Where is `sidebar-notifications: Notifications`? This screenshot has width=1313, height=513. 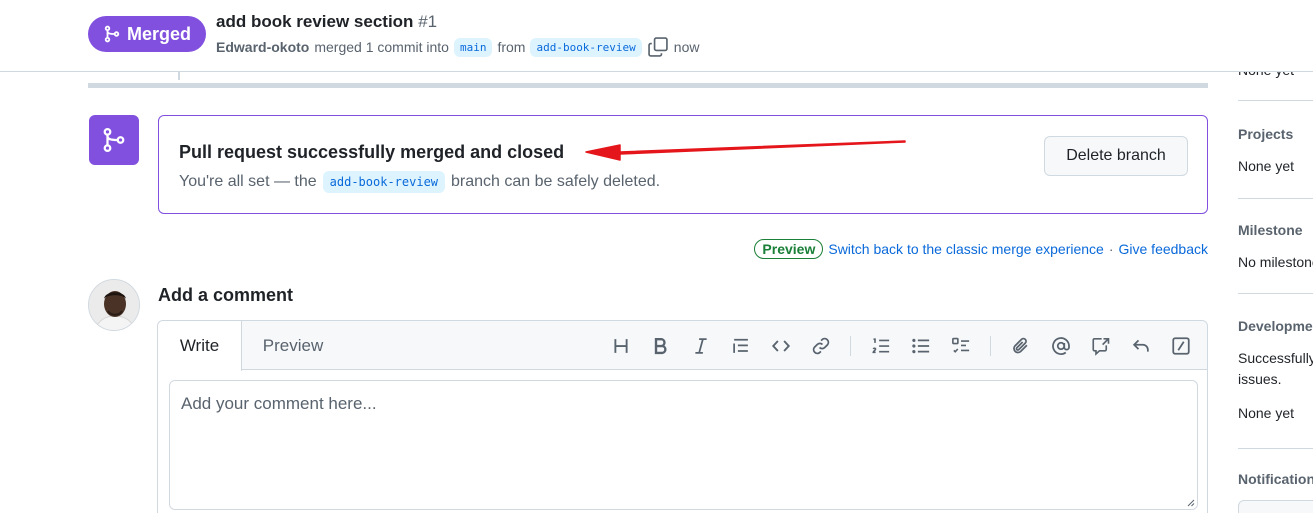
sidebar-notifications: Notifications is located at coordinates (1275, 479).